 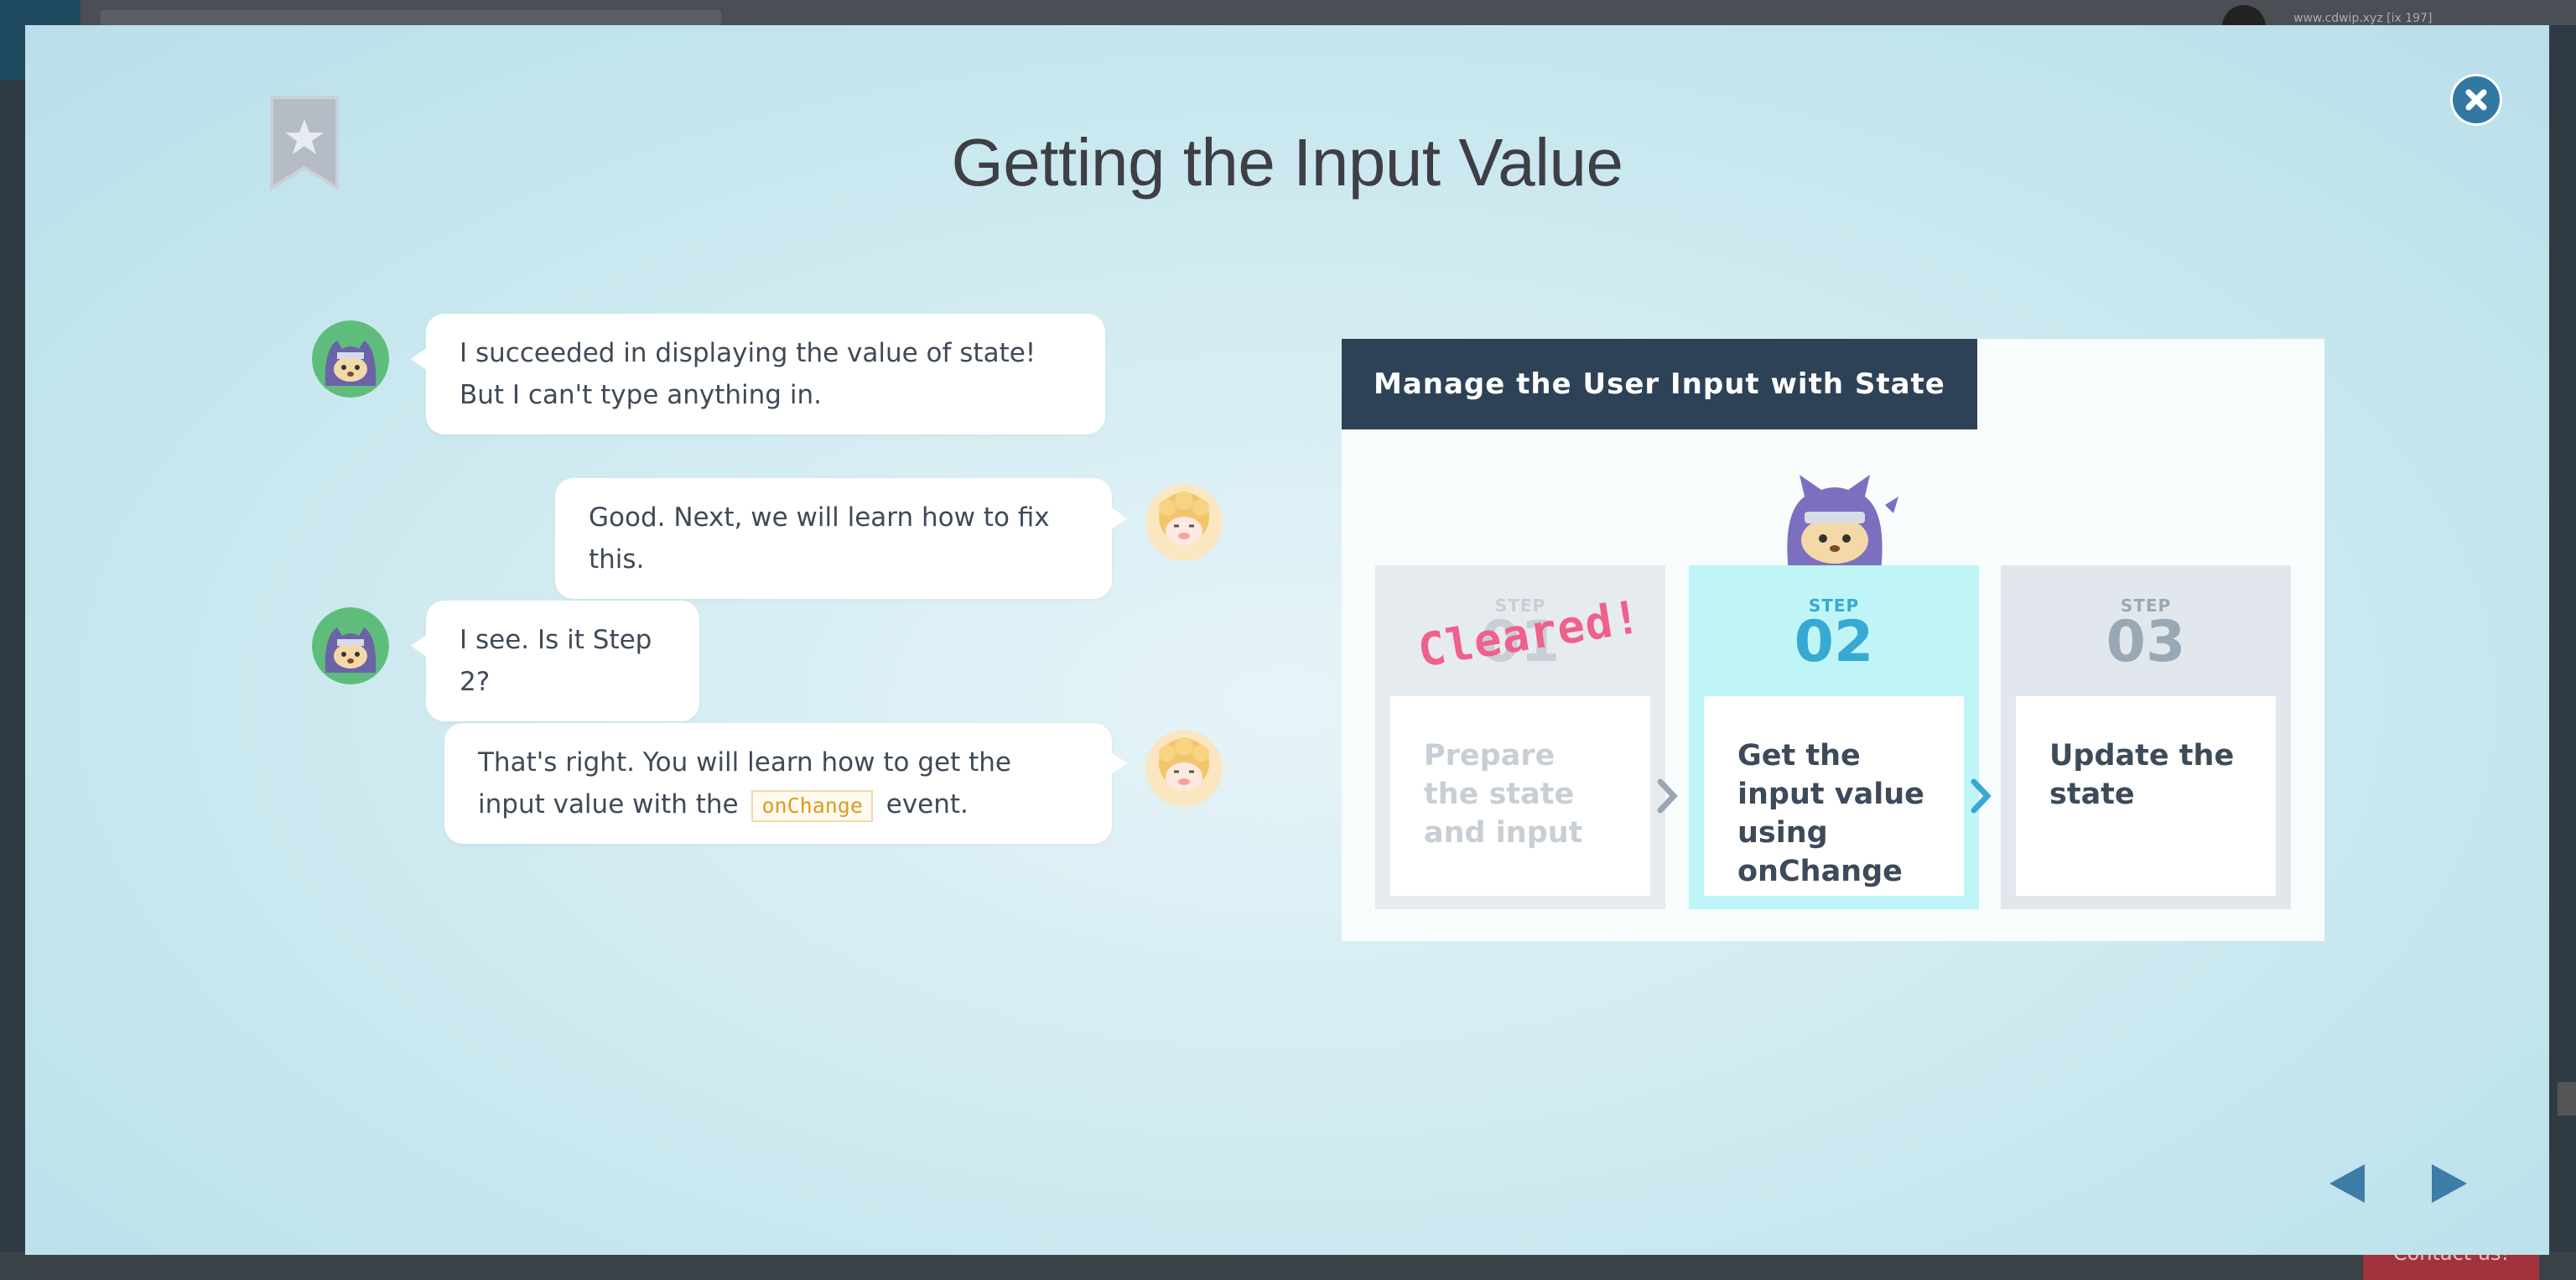 What do you see at coordinates (1288, 1265) in the screenshot?
I see `background-bottombar` at bounding box center [1288, 1265].